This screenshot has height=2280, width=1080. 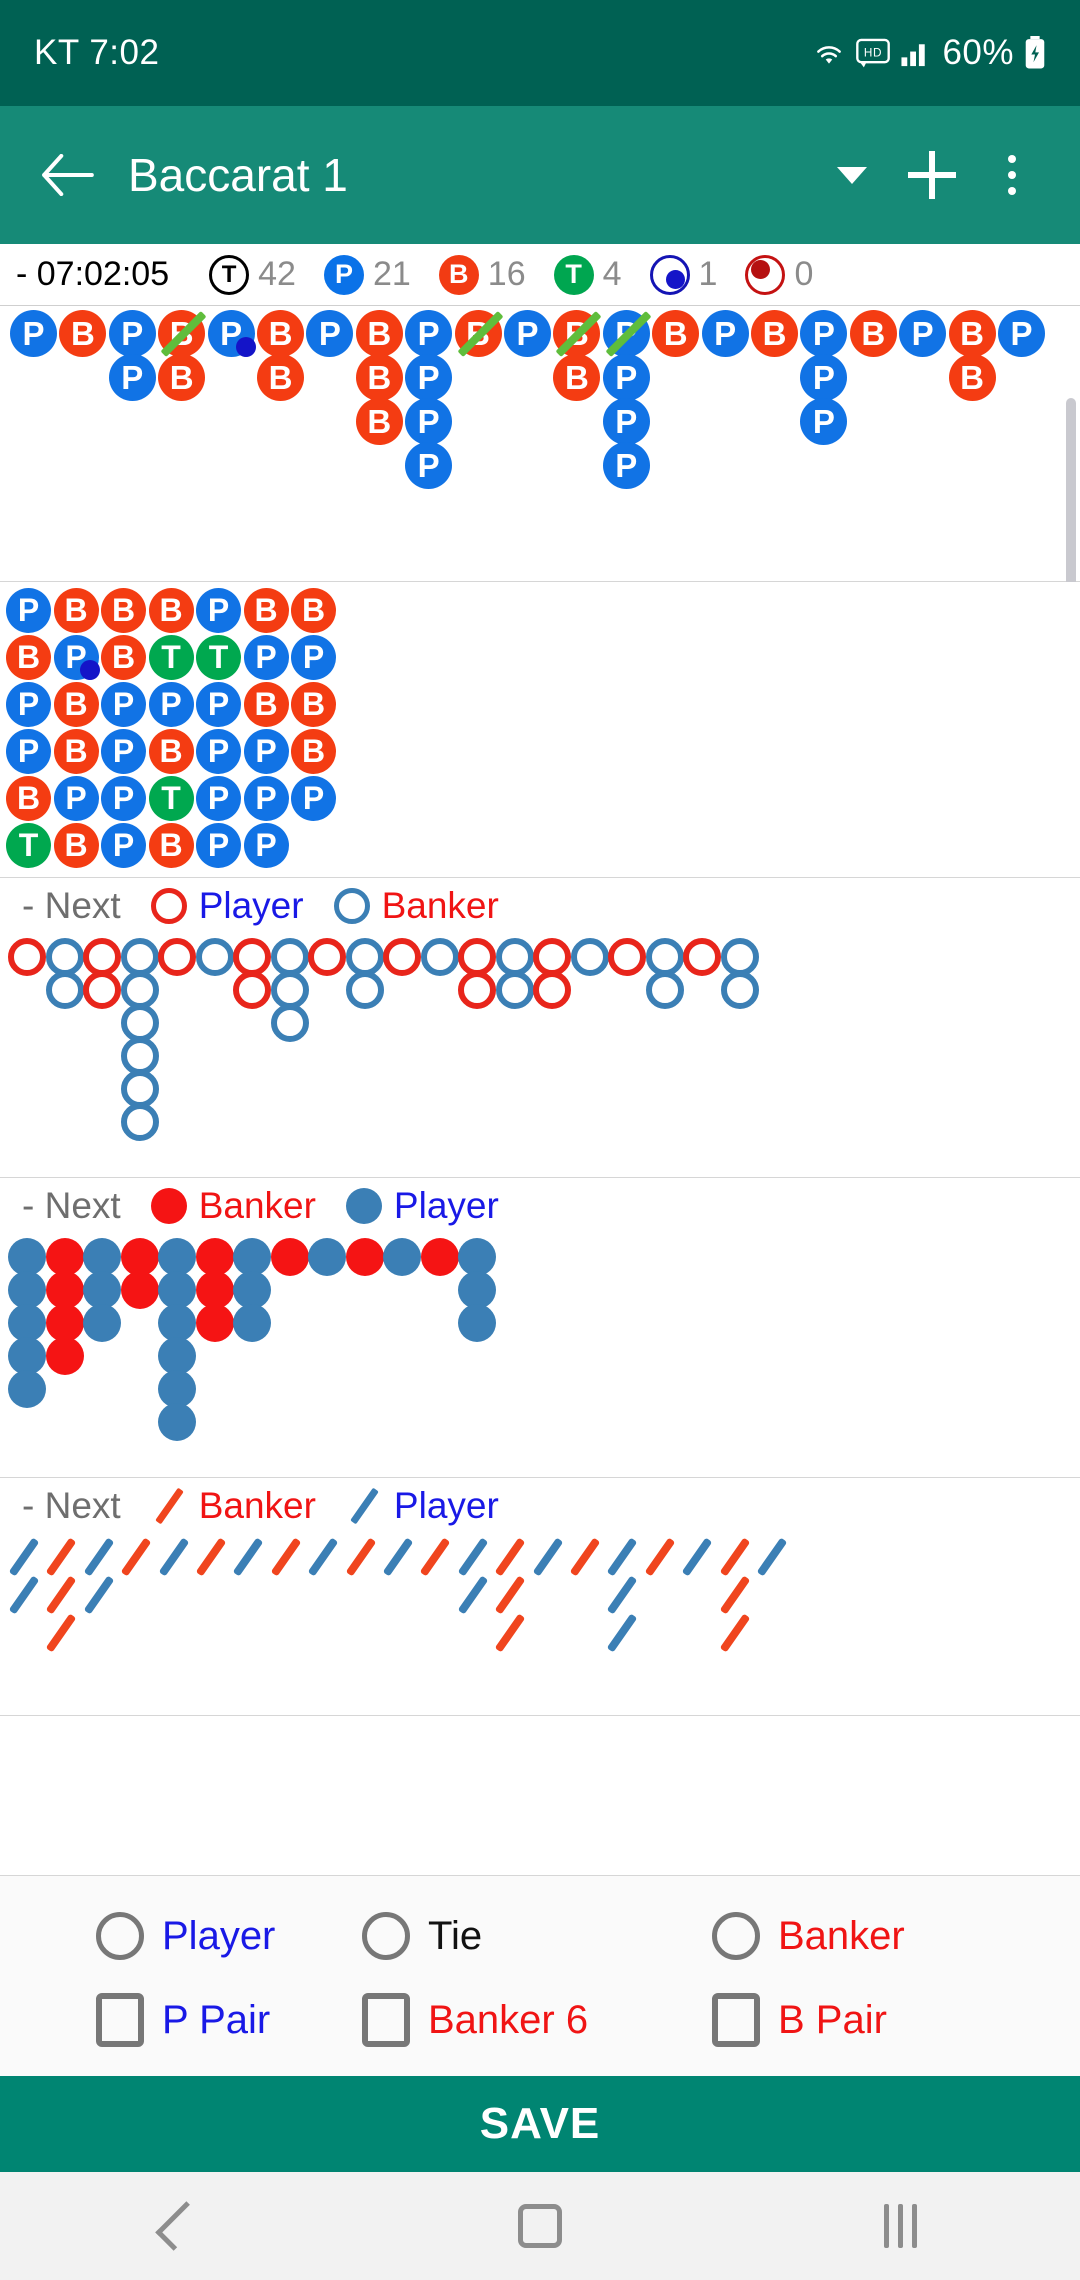 What do you see at coordinates (900, 2226) in the screenshot?
I see `nav-recents-icon` at bounding box center [900, 2226].